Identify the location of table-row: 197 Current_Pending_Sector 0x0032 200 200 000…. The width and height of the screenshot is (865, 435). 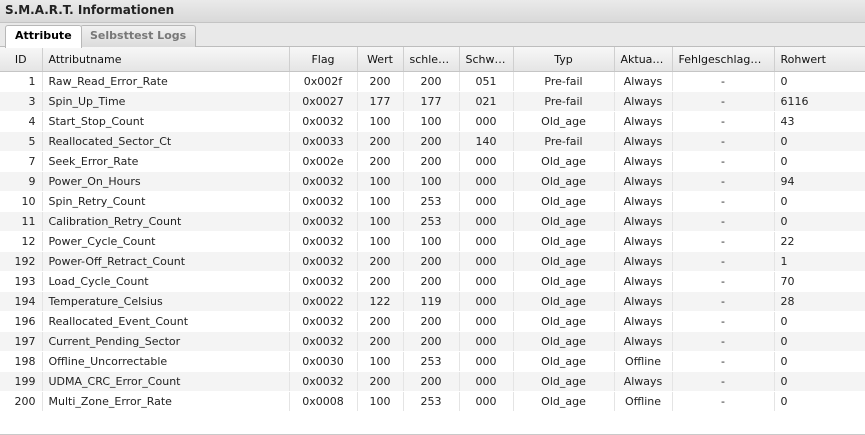
(432, 341).